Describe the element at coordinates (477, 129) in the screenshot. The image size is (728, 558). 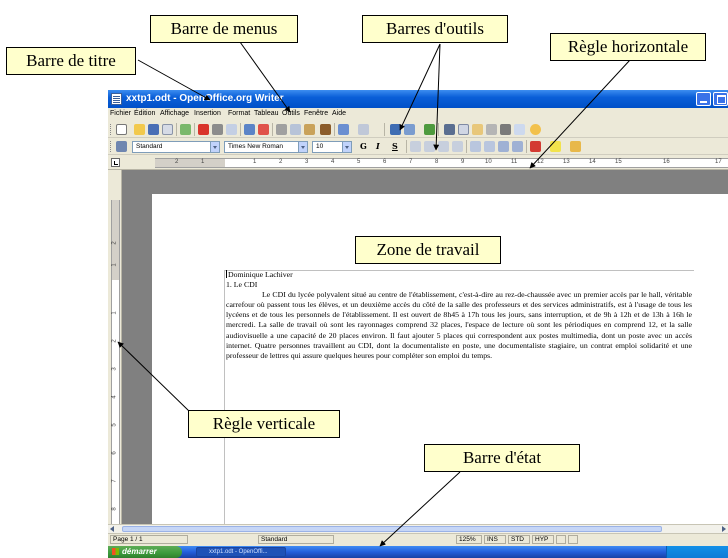
I see `gallery-icon` at that location.